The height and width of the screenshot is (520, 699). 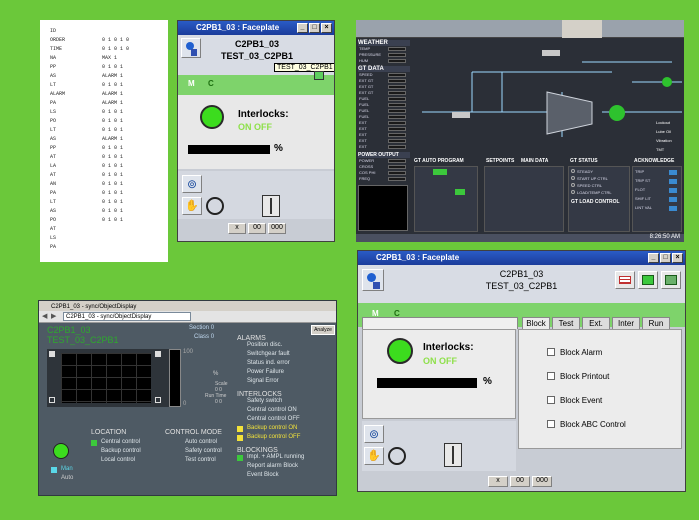 What do you see at coordinates (323, 330) in the screenshot?
I see `analyze-button: Analyze` at bounding box center [323, 330].